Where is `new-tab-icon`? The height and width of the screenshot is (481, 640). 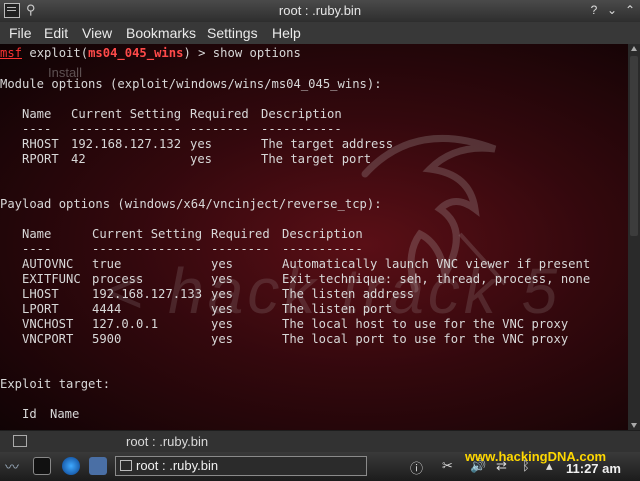 new-tab-icon is located at coordinates (20, 441).